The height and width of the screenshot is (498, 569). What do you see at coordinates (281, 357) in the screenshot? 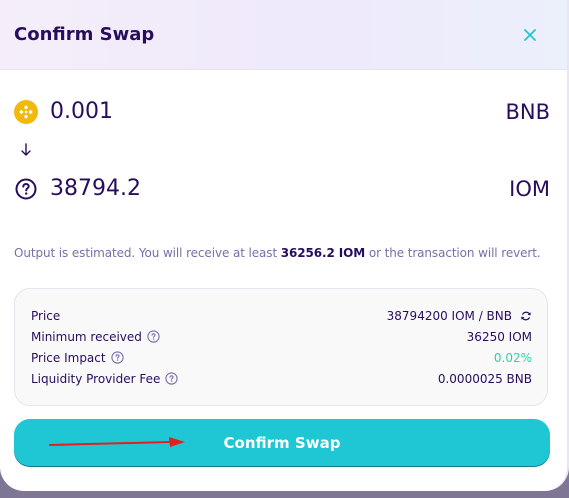
I see `price-impact-row: Price Impact 0.02%` at bounding box center [281, 357].